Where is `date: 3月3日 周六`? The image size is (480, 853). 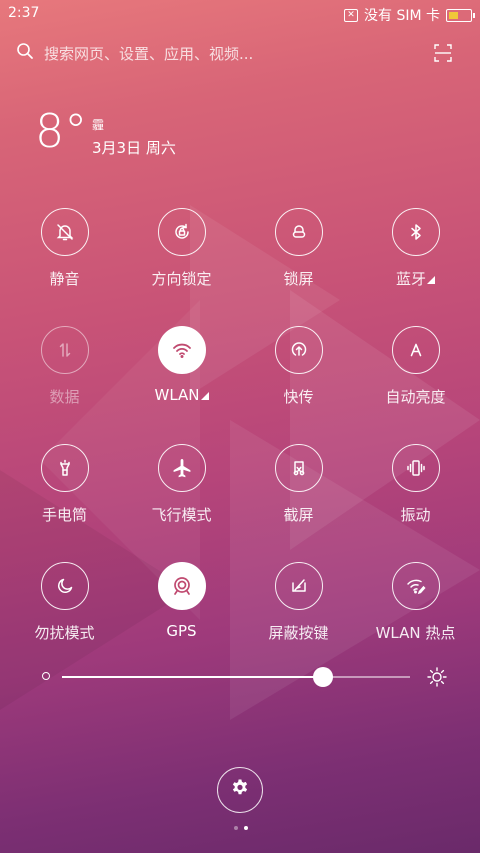
date: 3月3日 周六 is located at coordinates (134, 148).